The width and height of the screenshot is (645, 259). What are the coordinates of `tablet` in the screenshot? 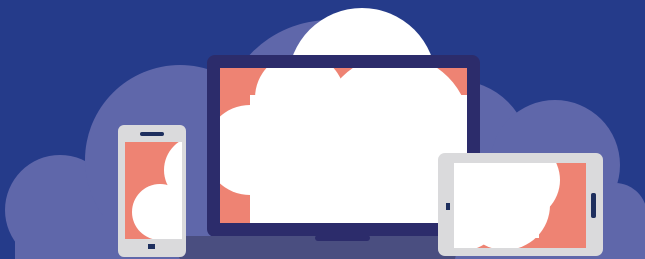 It's located at (520, 204).